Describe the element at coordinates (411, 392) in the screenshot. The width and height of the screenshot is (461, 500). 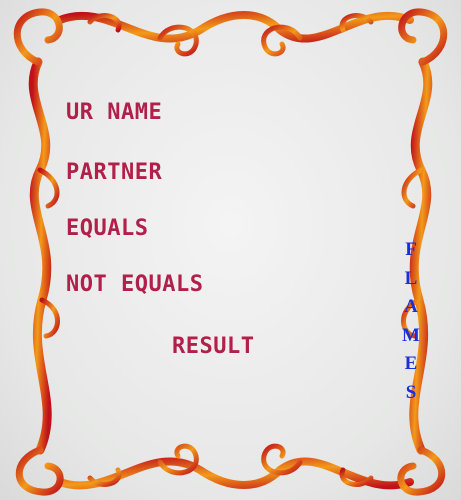
I see `flames-letter-s: S` at that location.